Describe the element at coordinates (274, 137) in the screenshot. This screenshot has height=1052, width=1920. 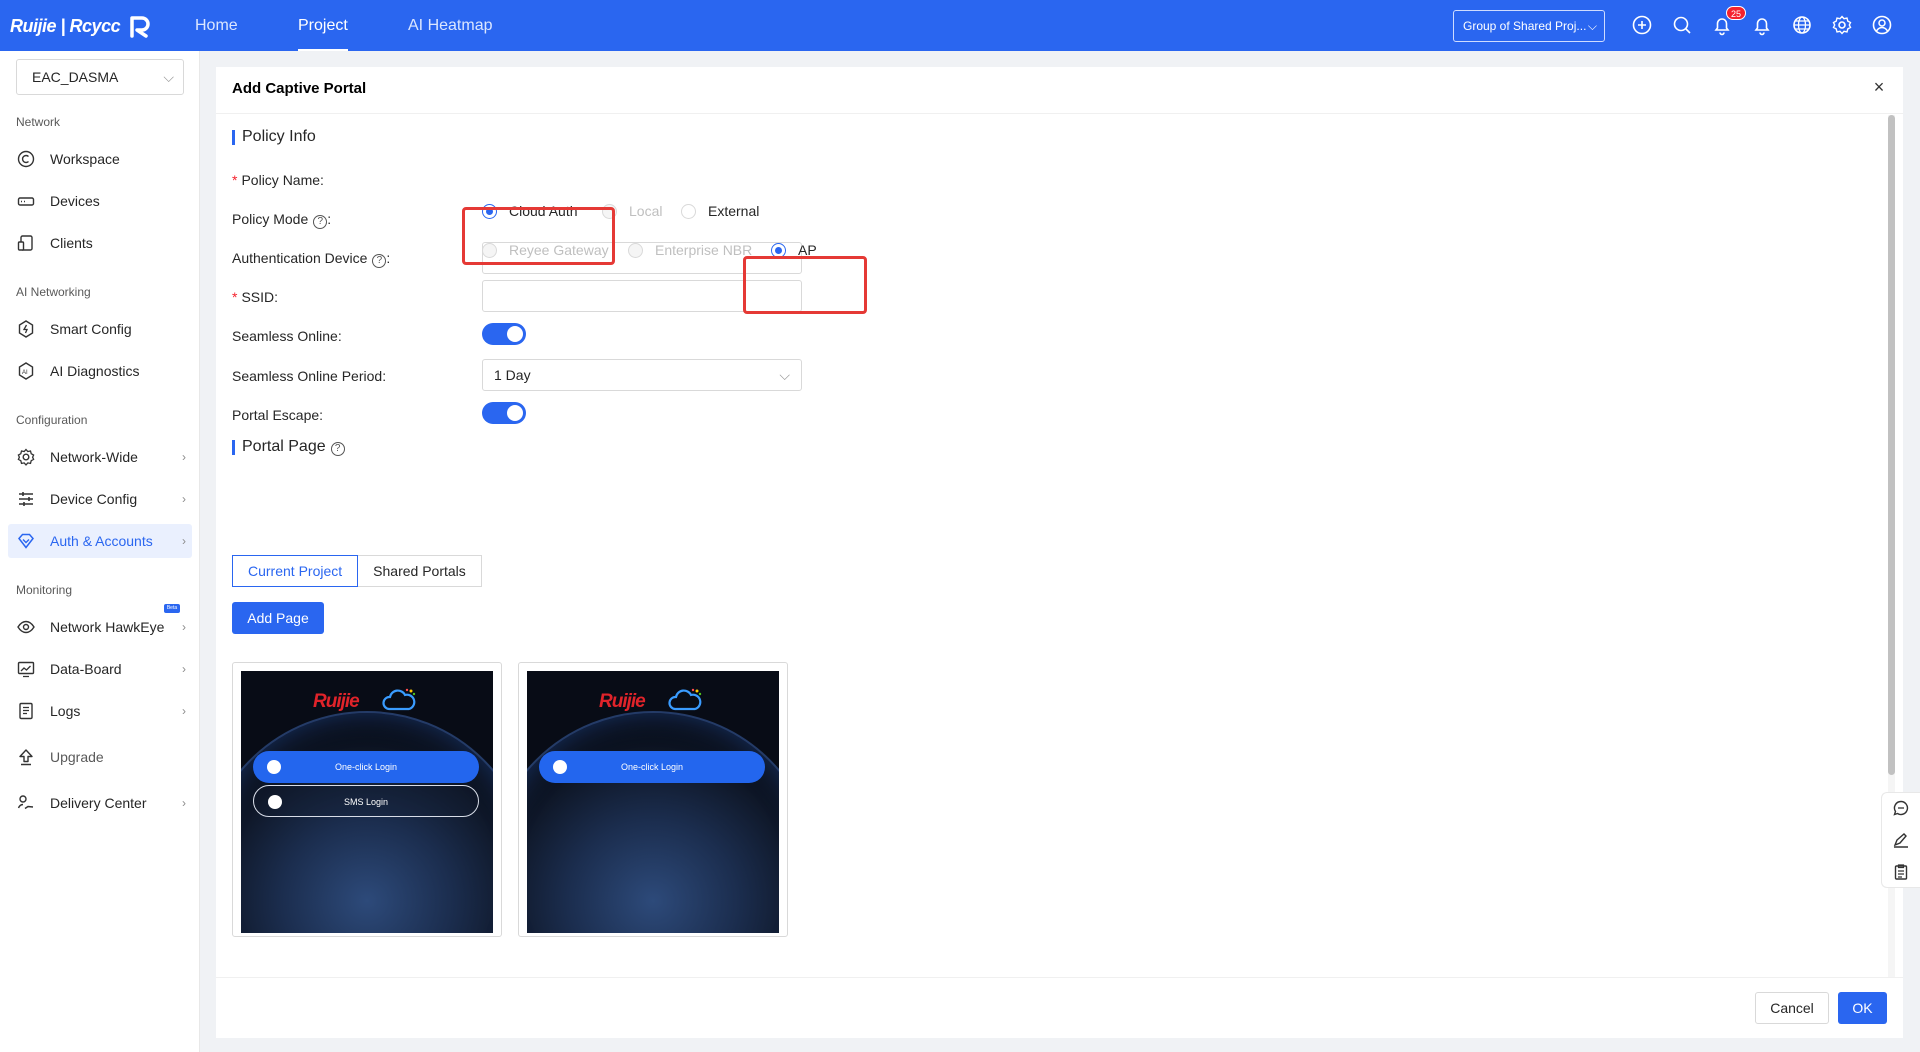
I see `section-title-policy-info: Policy Info` at that location.